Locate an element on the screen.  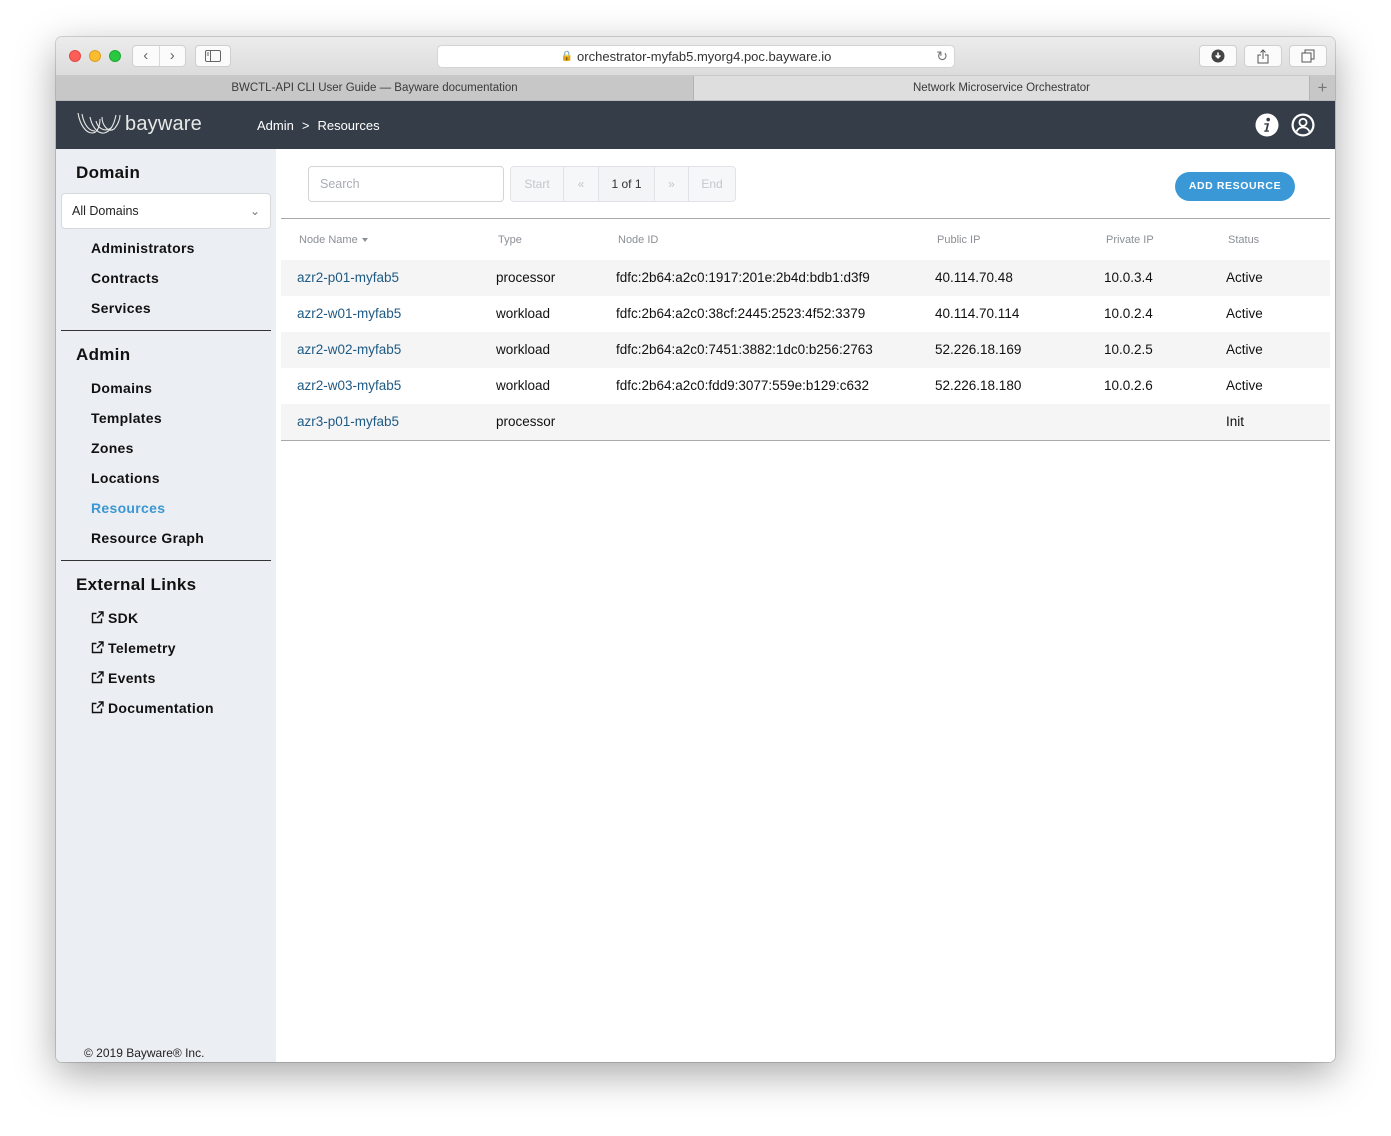
private-ip: 10.0.3.4 is located at coordinates (1128, 277).